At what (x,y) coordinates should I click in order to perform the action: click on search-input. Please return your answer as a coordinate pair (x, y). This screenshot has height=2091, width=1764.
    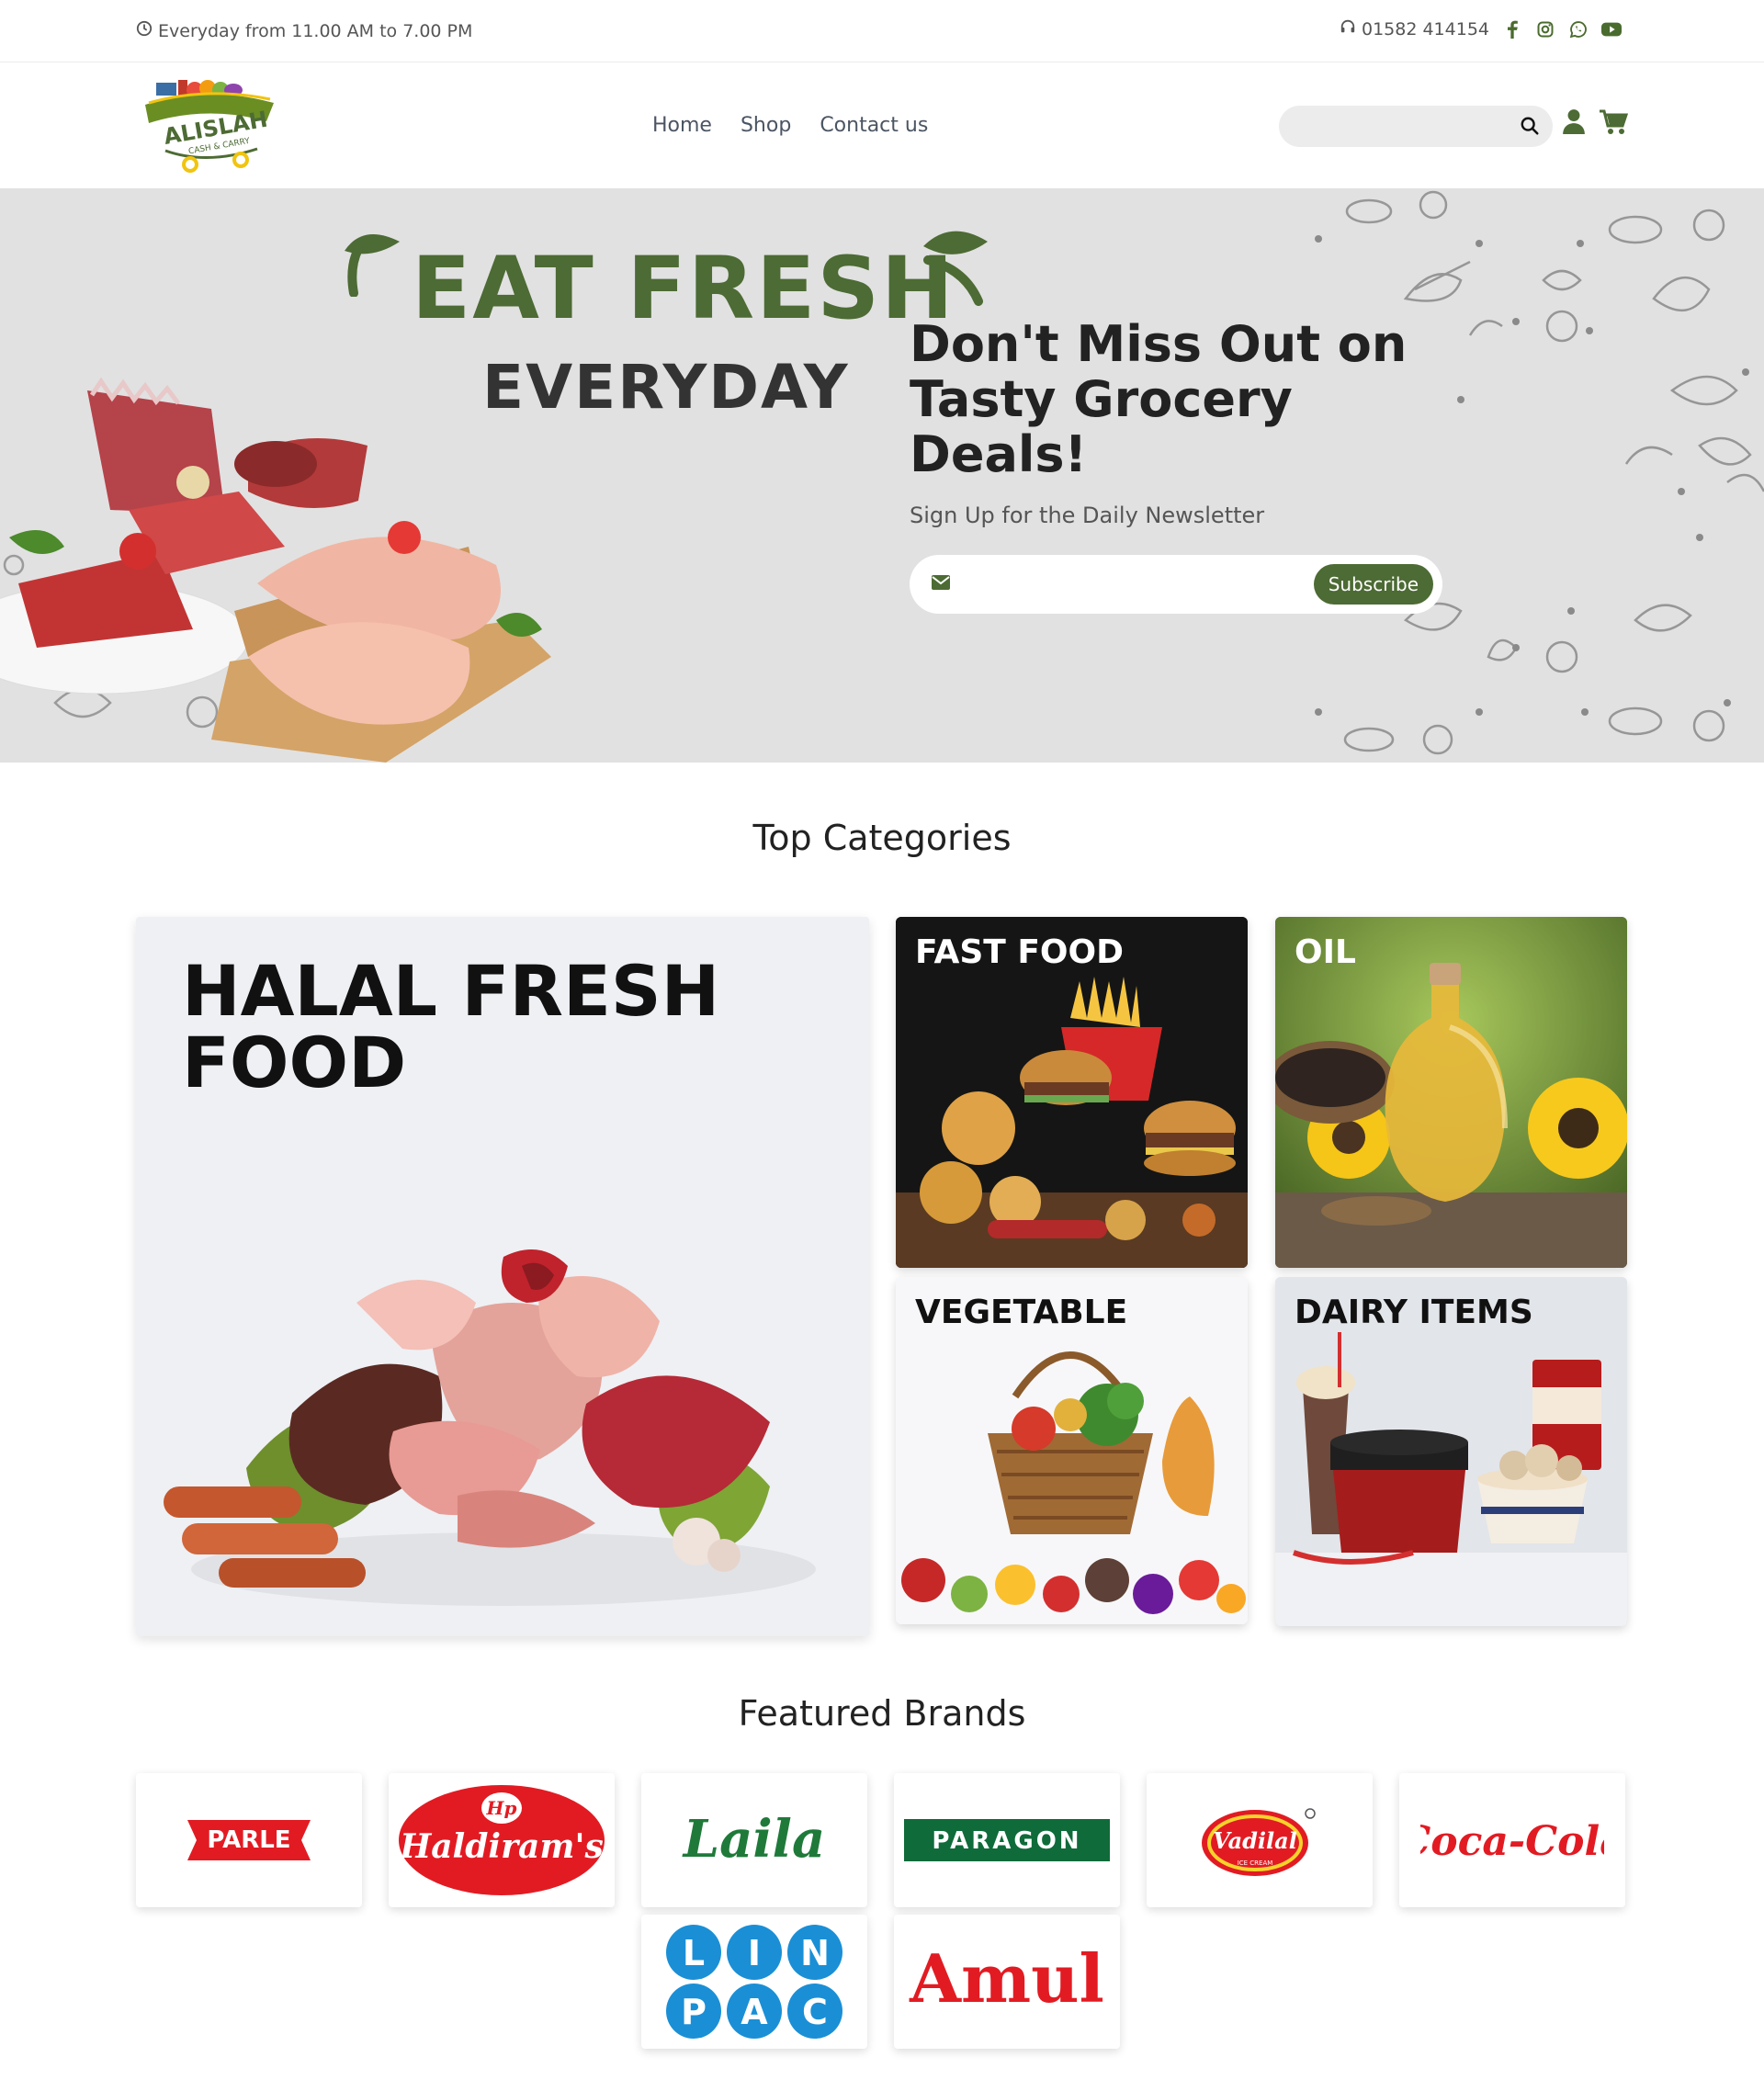
    Looking at the image, I should click on (1416, 126).